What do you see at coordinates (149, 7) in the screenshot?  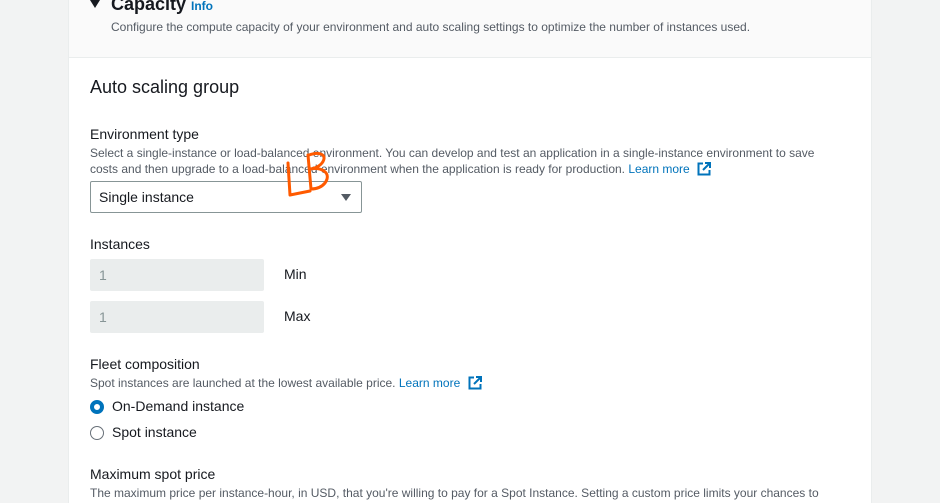 I see `capacity-title: Capacity` at bounding box center [149, 7].